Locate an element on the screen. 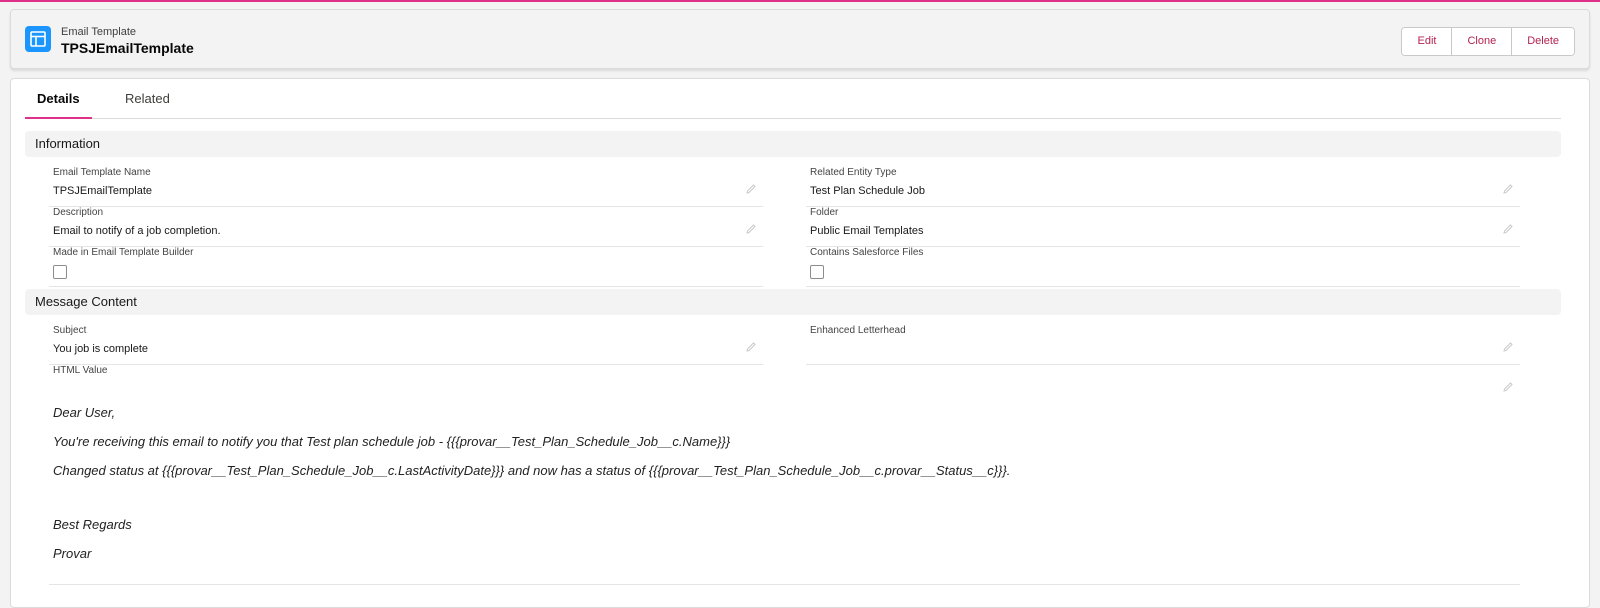 The width and height of the screenshot is (1600, 608). field-label: HTML Value is located at coordinates (80, 370).